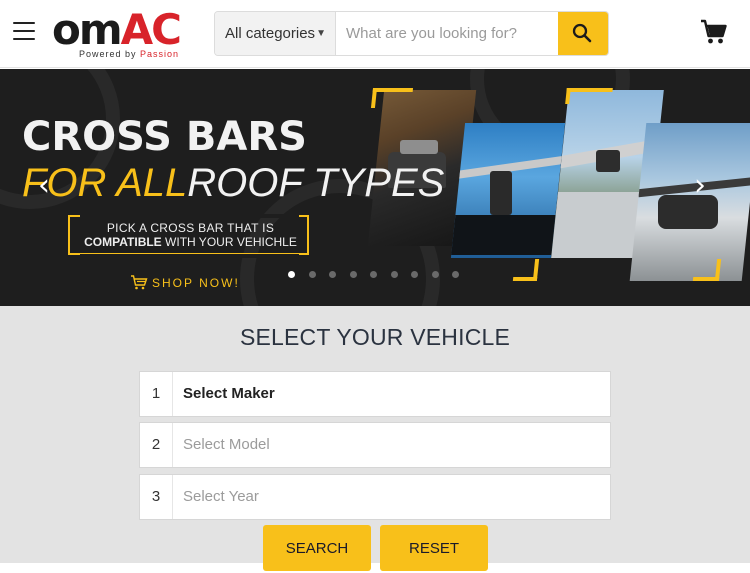 This screenshot has width=750, height=573. What do you see at coordinates (380, 271) in the screenshot?
I see `slide-indicator` at bounding box center [380, 271].